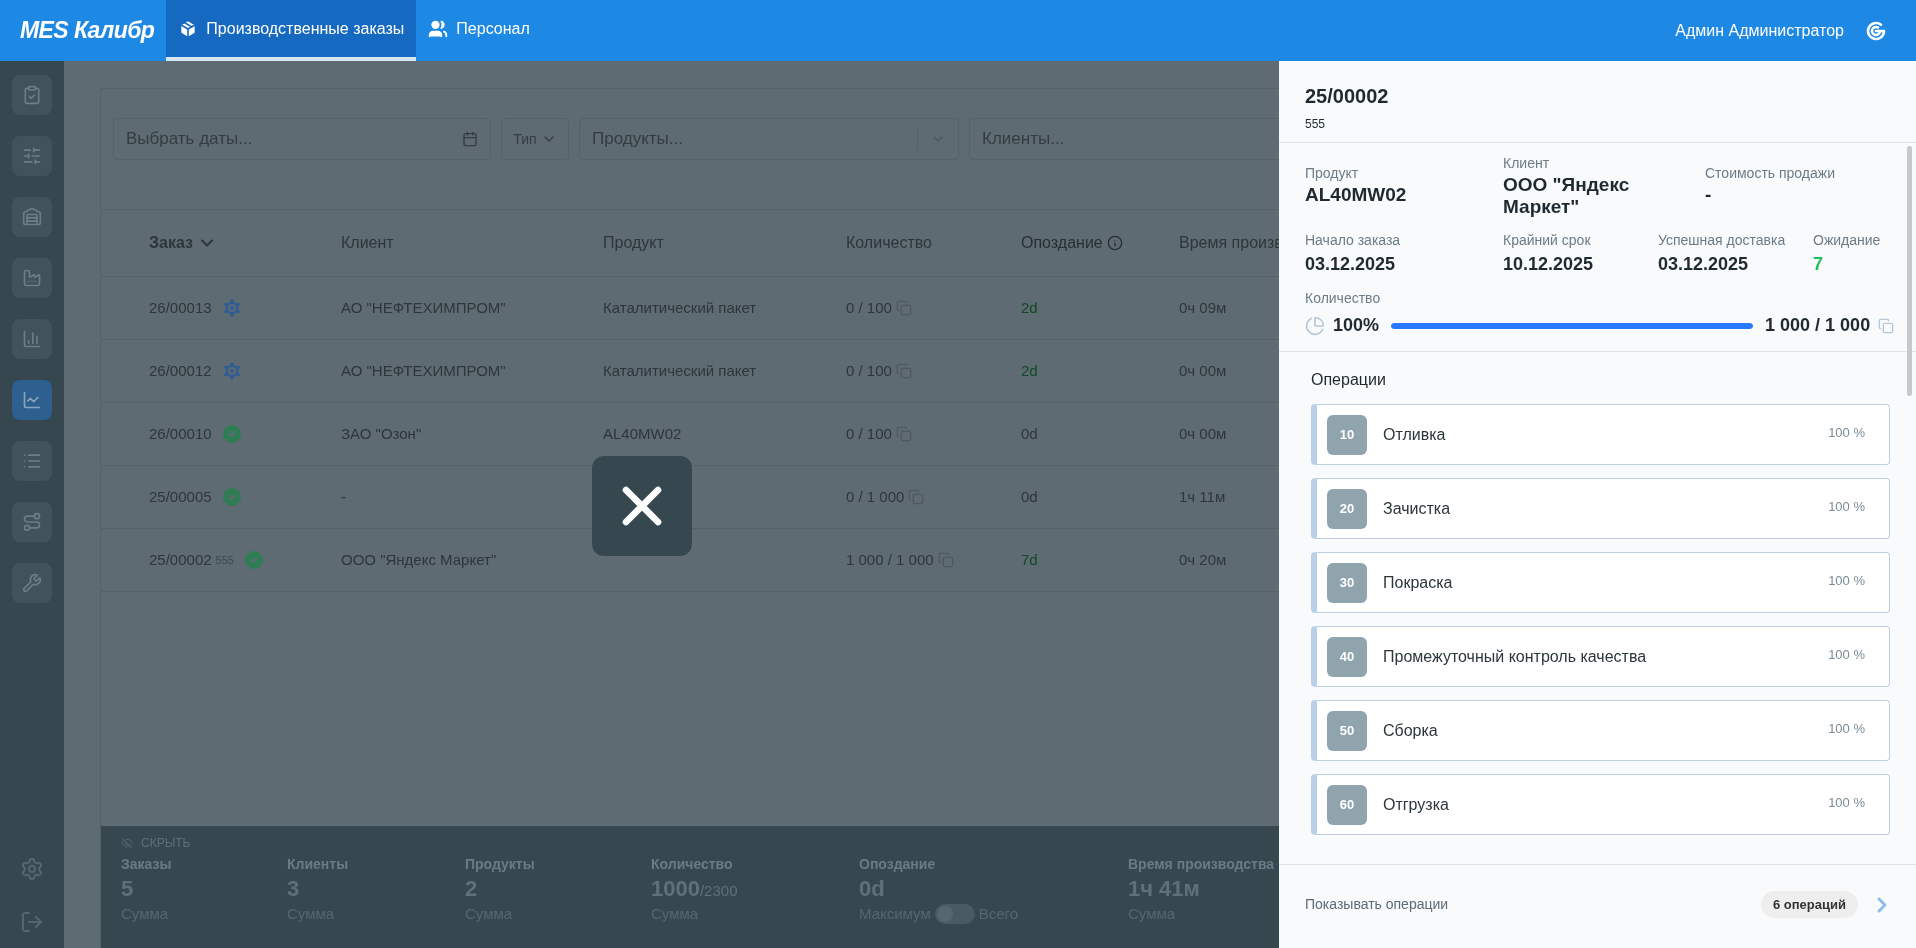  Describe the element at coordinates (180, 307) in the screenshot. I see `order-number: 26/00013` at that location.